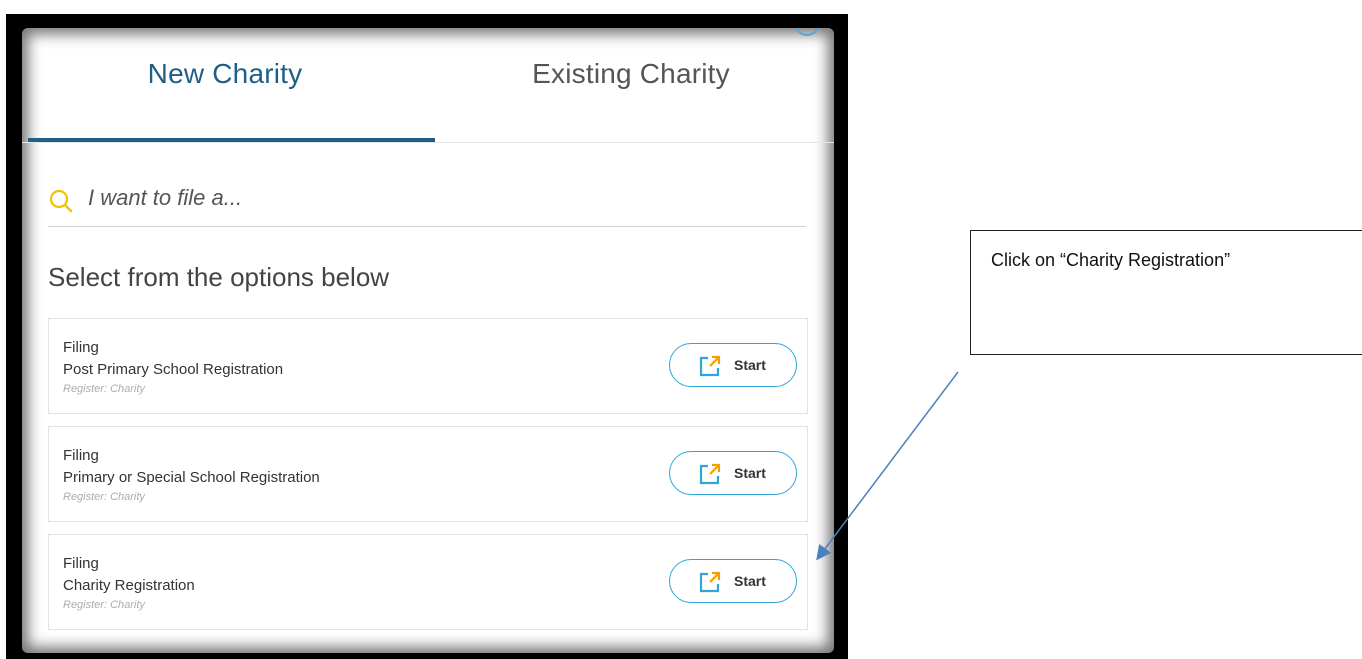 Image resolution: width=1362 pixels, height=659 pixels. I want to click on callout-text: Click on “Charity Registration”, so click(1111, 260).